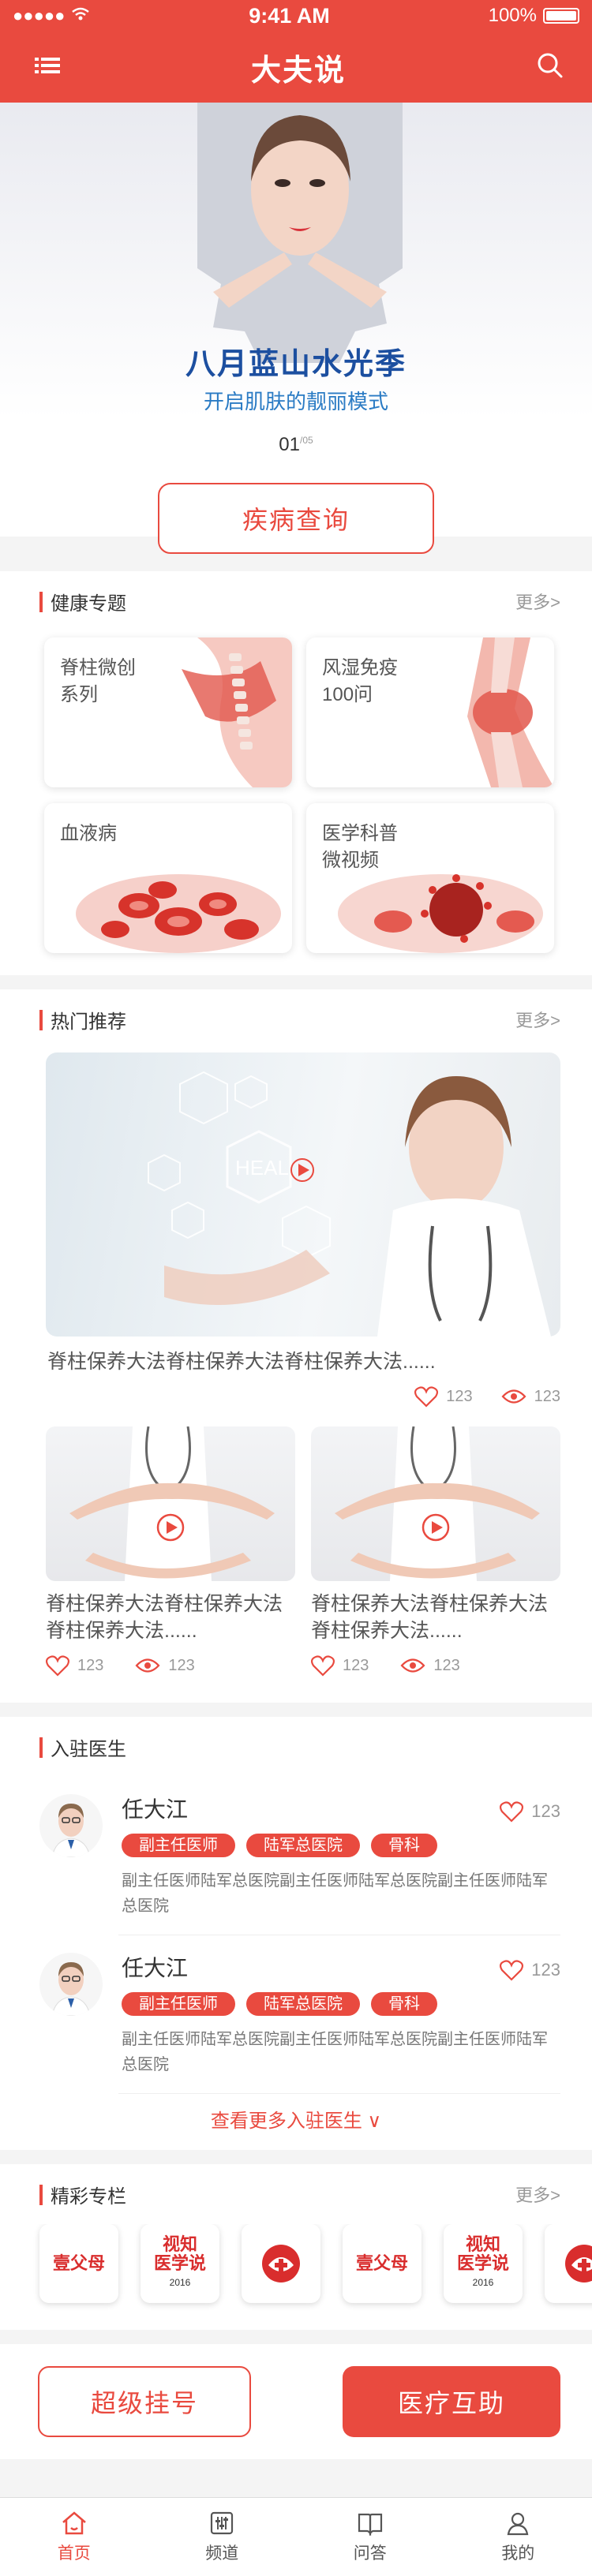  I want to click on topic-label: 风湿免疫 100问, so click(360, 681).